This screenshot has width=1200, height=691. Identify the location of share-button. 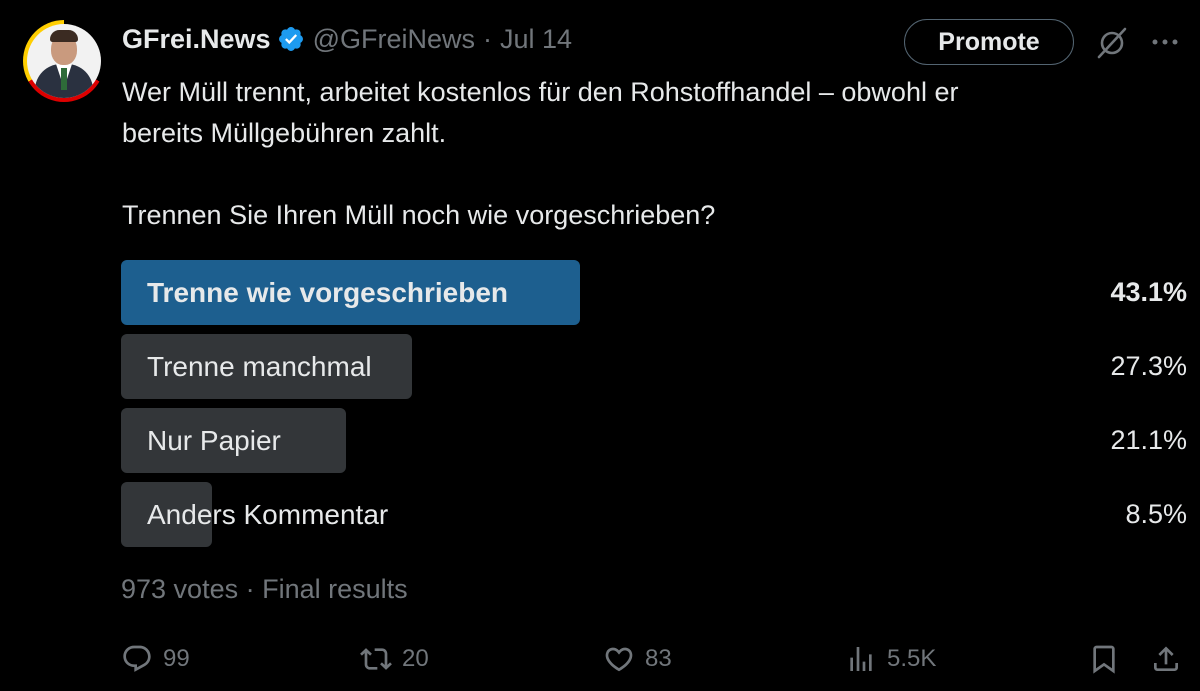
(1171, 659).